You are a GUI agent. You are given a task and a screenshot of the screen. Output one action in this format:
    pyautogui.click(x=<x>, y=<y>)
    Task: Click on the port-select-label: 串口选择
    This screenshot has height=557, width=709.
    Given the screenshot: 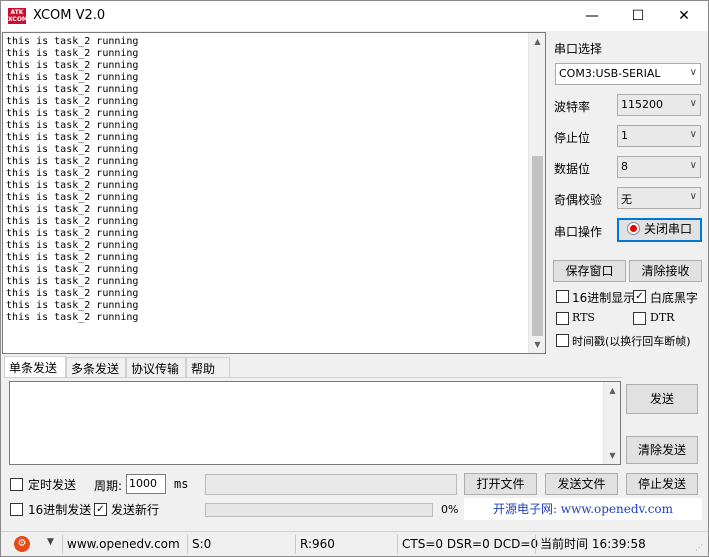 What is the action you would take?
    pyautogui.click(x=578, y=49)
    